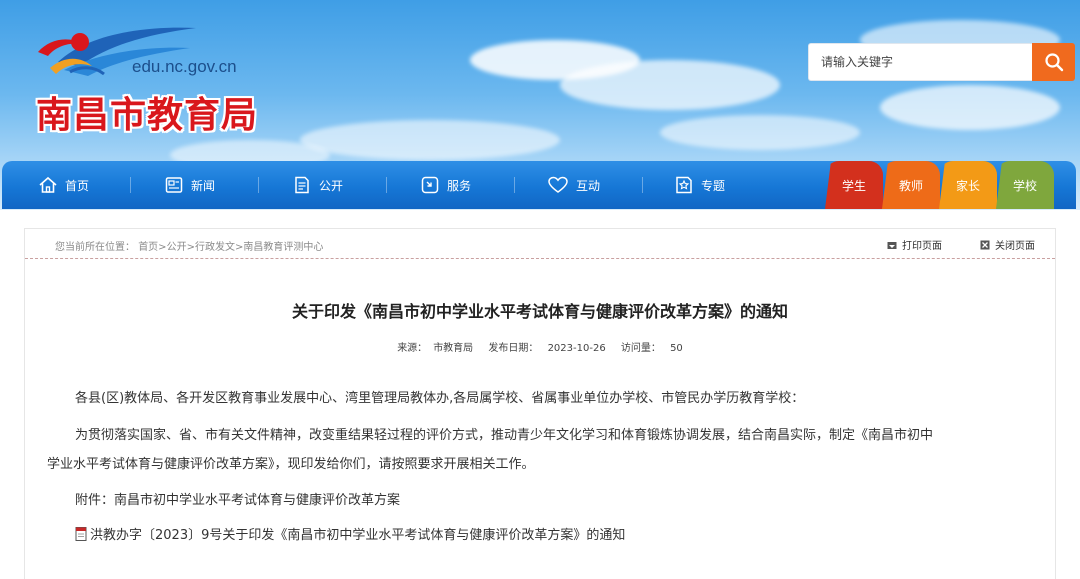 This screenshot has height=579, width=1080. I want to click on nav-item-label: 新闻, so click(203, 185).